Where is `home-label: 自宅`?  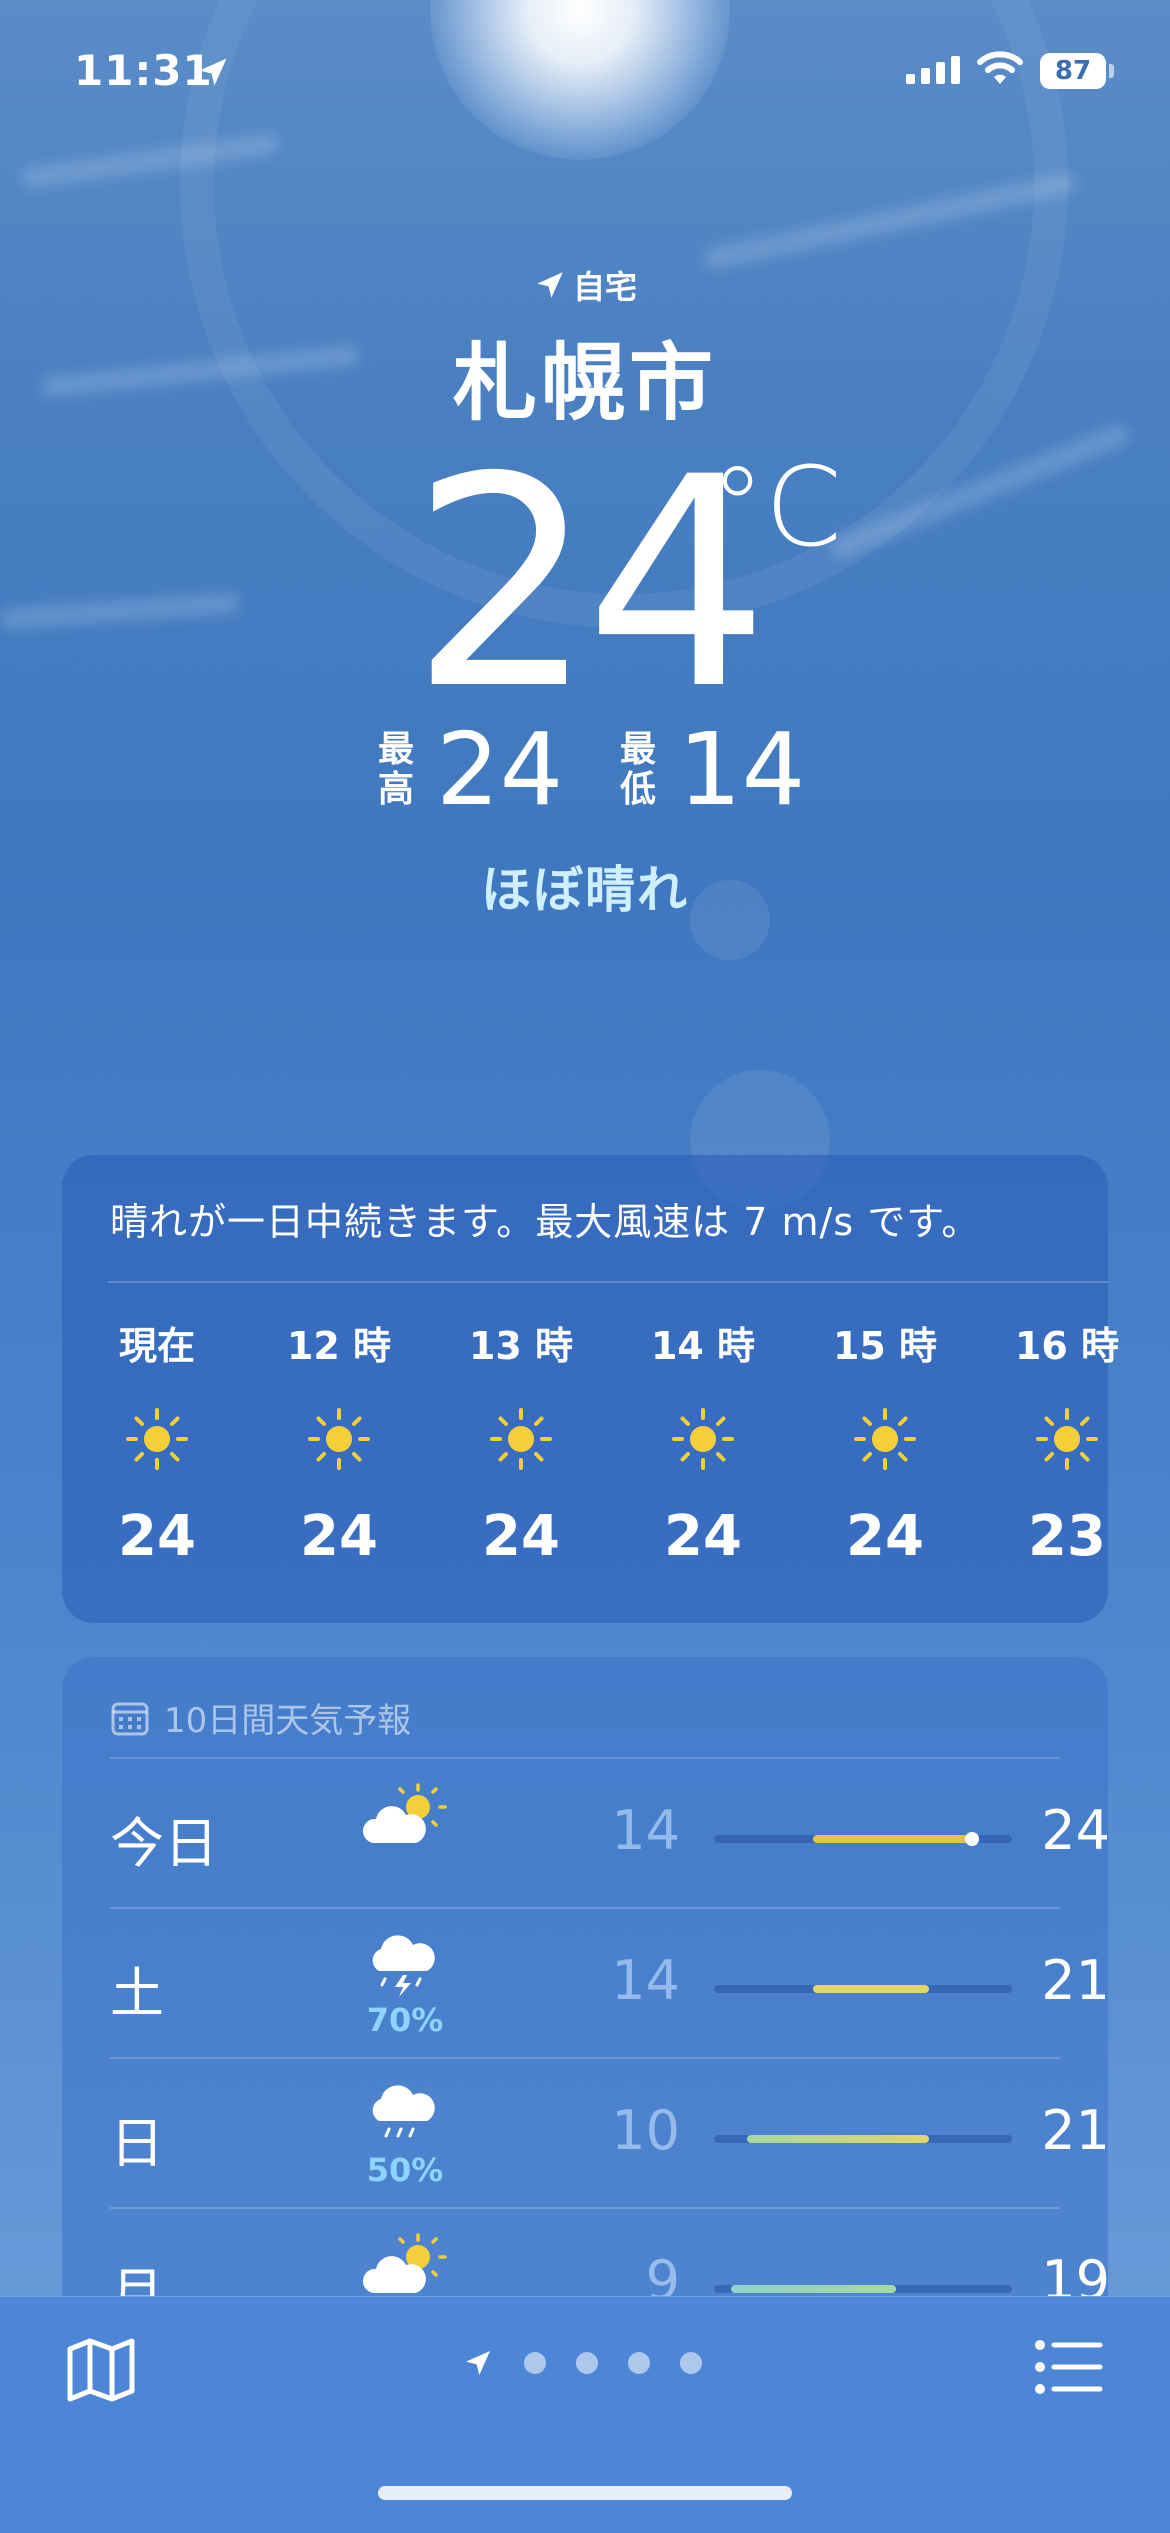
home-label: 自宅 is located at coordinates (604, 287).